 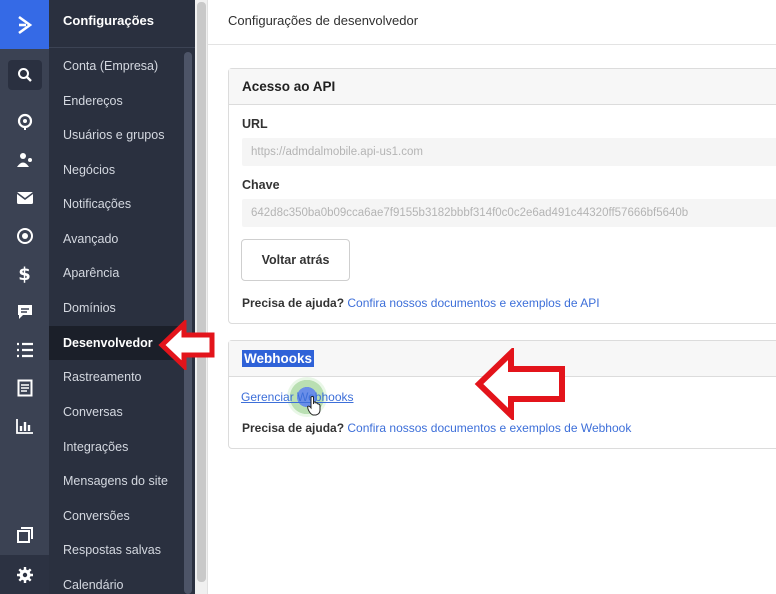 What do you see at coordinates (117, 481) in the screenshot?
I see `sidebar-item-mensagens-do-site: Mensagens do site` at bounding box center [117, 481].